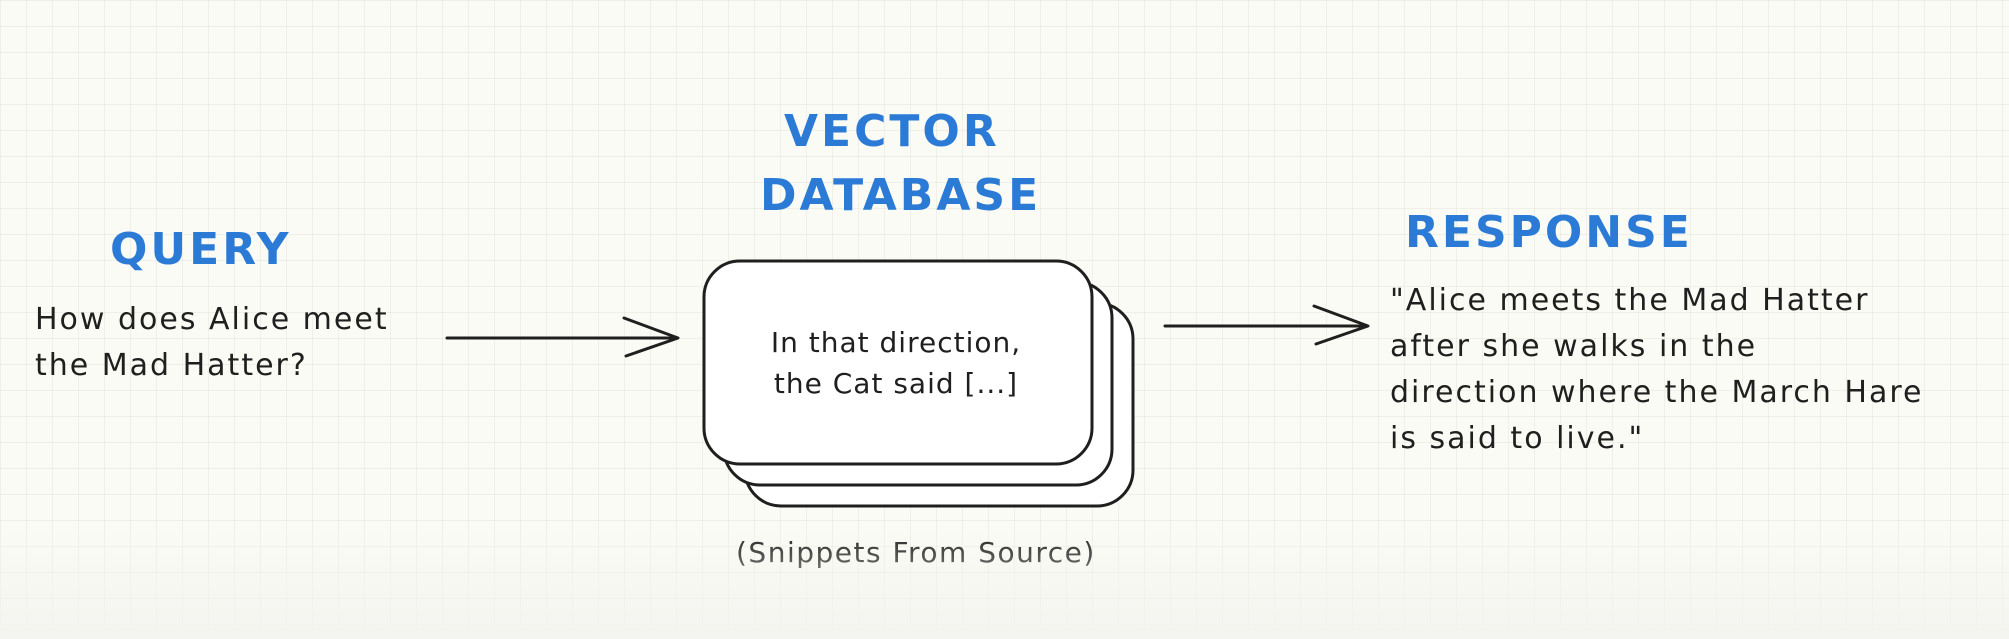  I want to click on snippets-caption: (Snippets From Source), so click(916, 552).